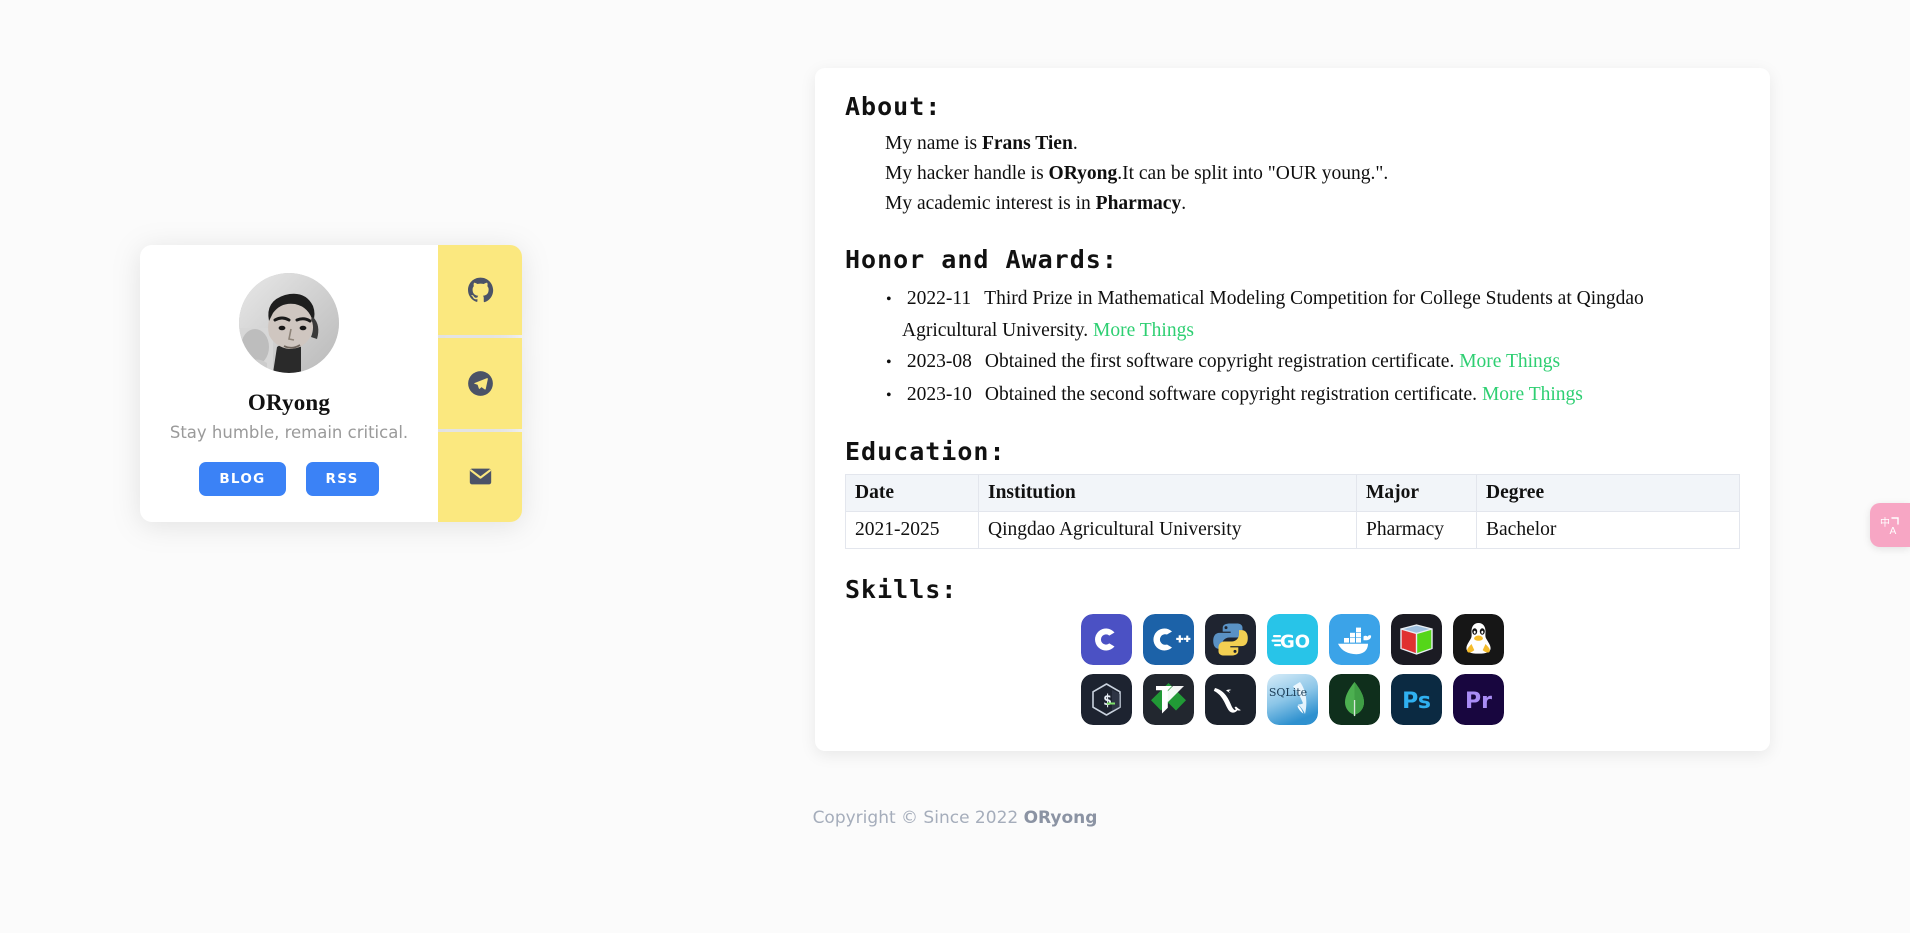 This screenshot has width=1910, height=933. I want to click on award-date: 2023-10, so click(939, 394).